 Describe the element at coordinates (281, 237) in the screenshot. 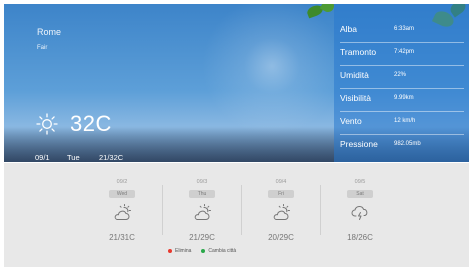

I see `forecast-range: 20/29C` at that location.